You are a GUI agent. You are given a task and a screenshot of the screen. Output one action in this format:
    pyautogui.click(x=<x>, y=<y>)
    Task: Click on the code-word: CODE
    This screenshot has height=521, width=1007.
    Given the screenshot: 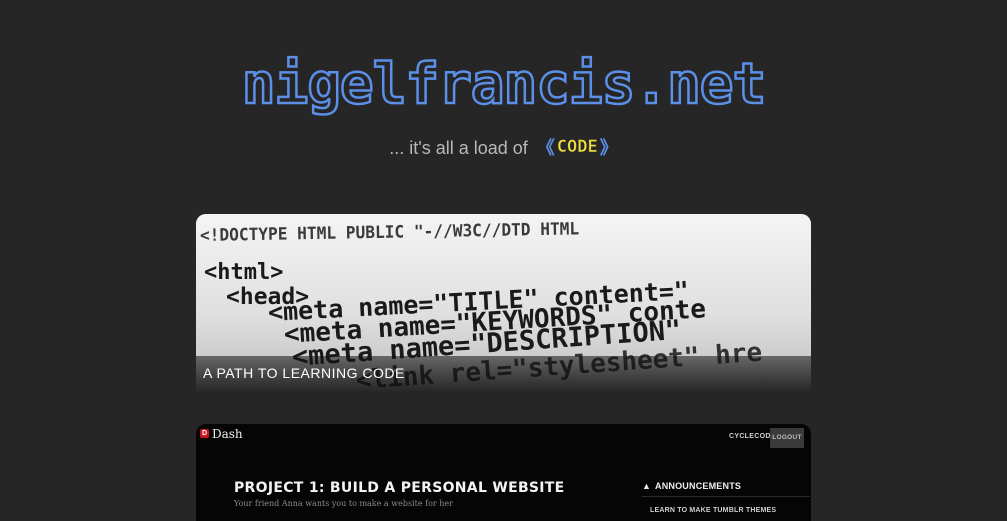 What is the action you would take?
    pyautogui.click(x=577, y=147)
    